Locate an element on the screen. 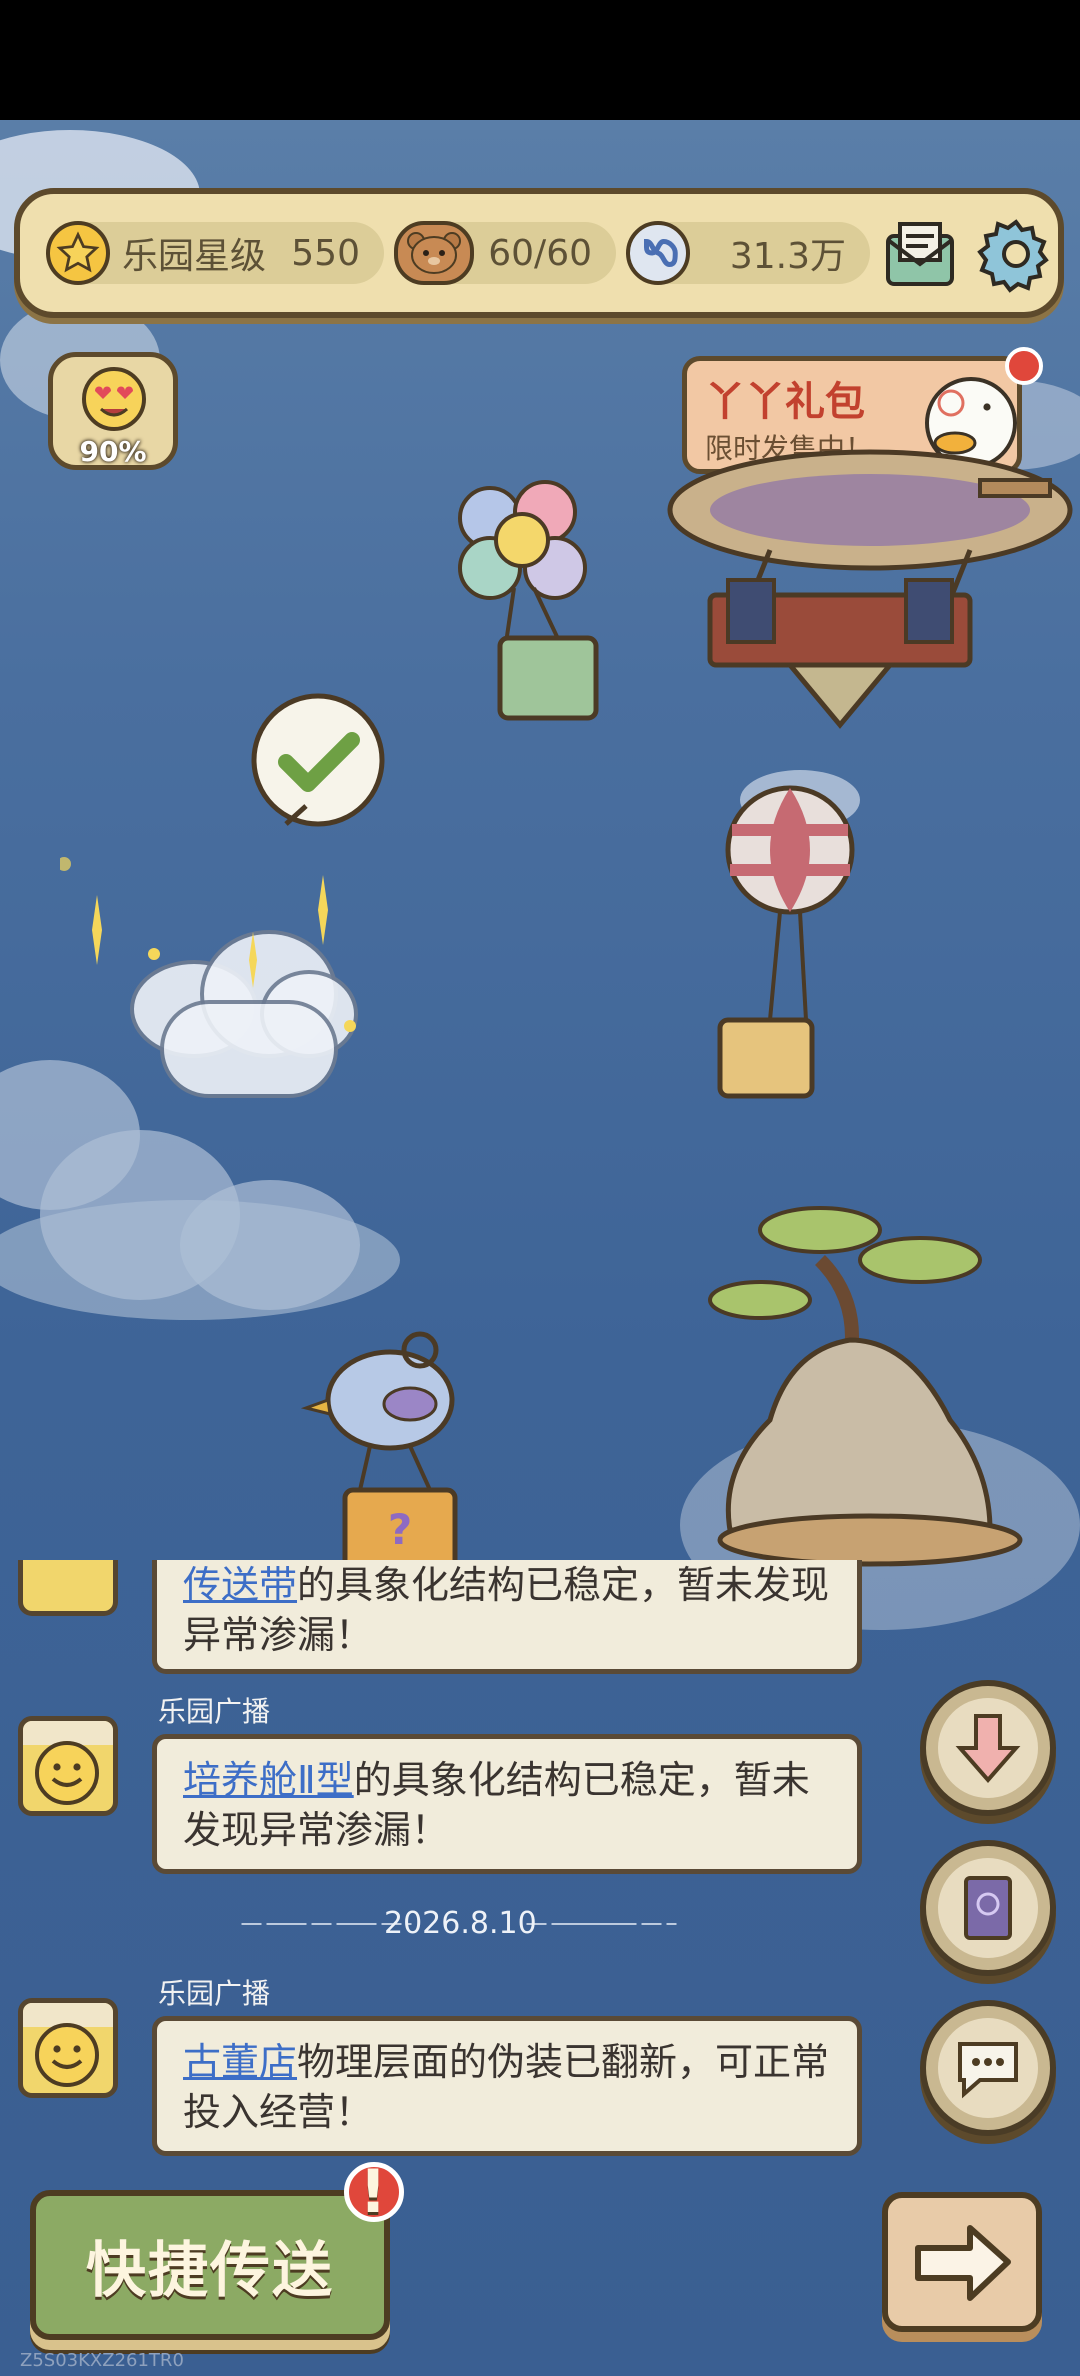  notification-badge: ! is located at coordinates (374, 2192).